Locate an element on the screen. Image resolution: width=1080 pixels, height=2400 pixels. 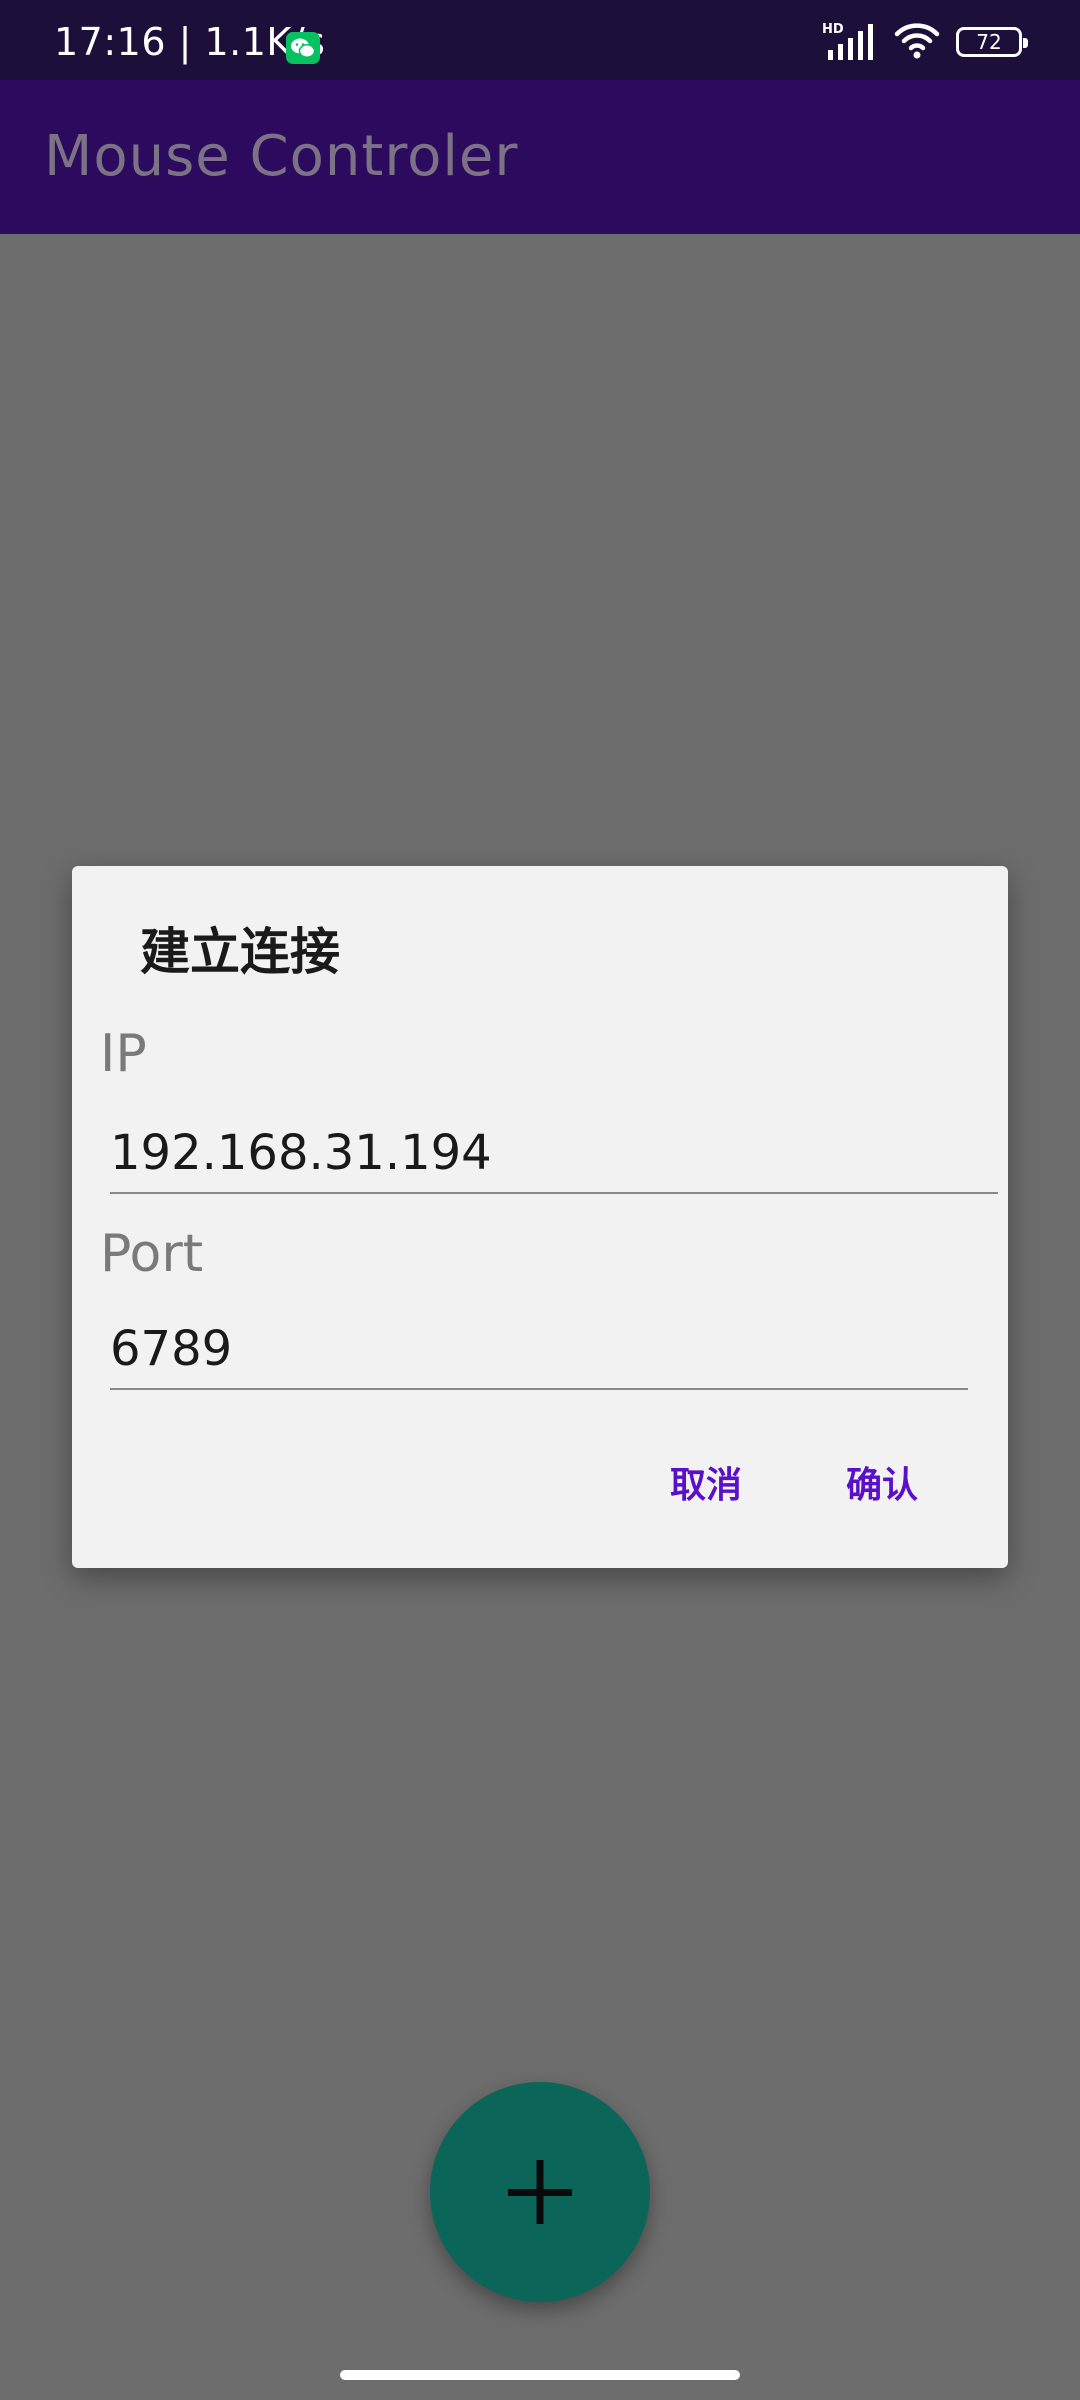
app-title: Mouse Controler is located at coordinates (281, 156).